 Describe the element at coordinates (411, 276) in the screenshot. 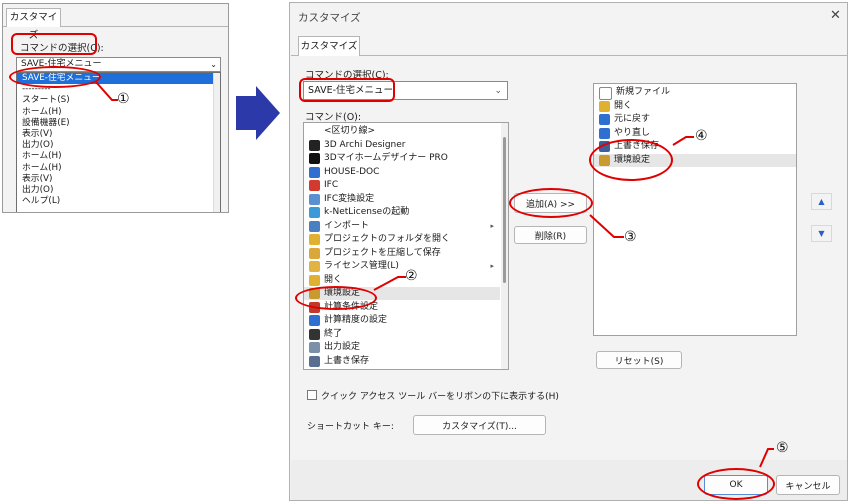

I see `annotation-number-2: ②` at that location.